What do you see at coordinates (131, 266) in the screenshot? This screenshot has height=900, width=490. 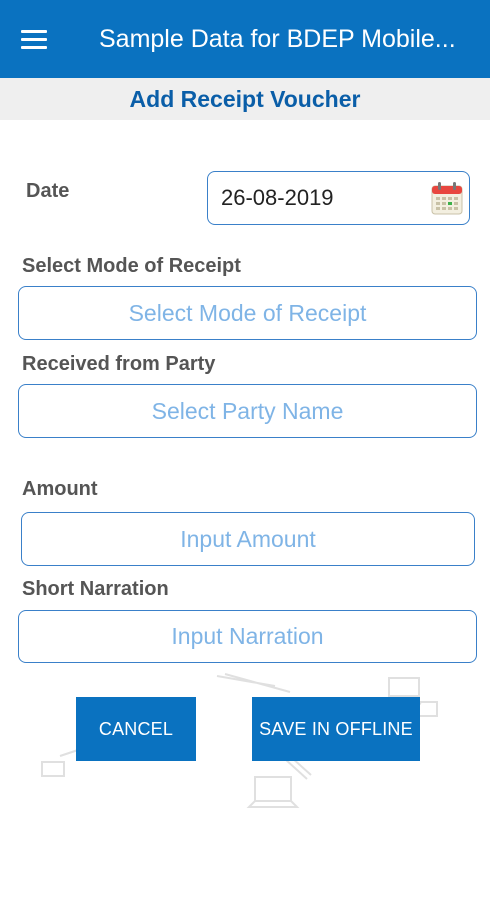 I see `mode-of-receipt-label: Select Mode of Receipt` at bounding box center [131, 266].